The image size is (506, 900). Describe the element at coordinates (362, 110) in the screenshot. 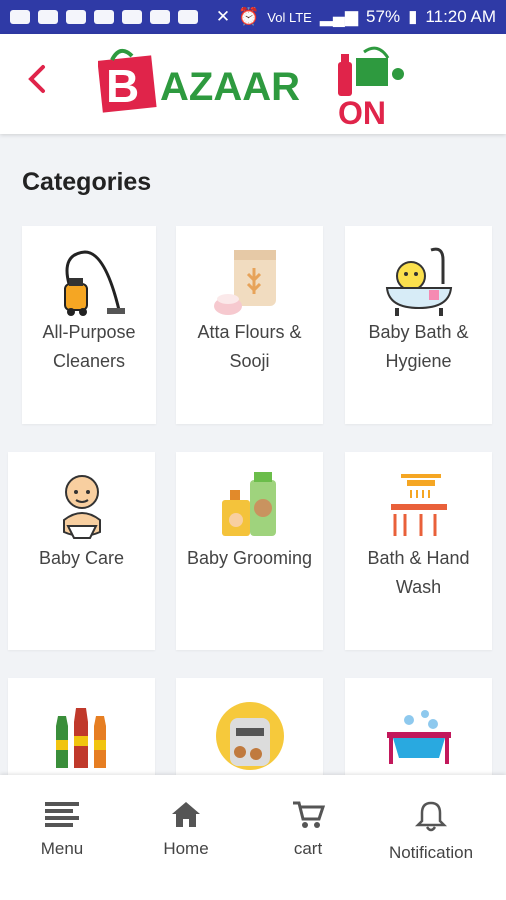

I see `logo-on: ON` at that location.